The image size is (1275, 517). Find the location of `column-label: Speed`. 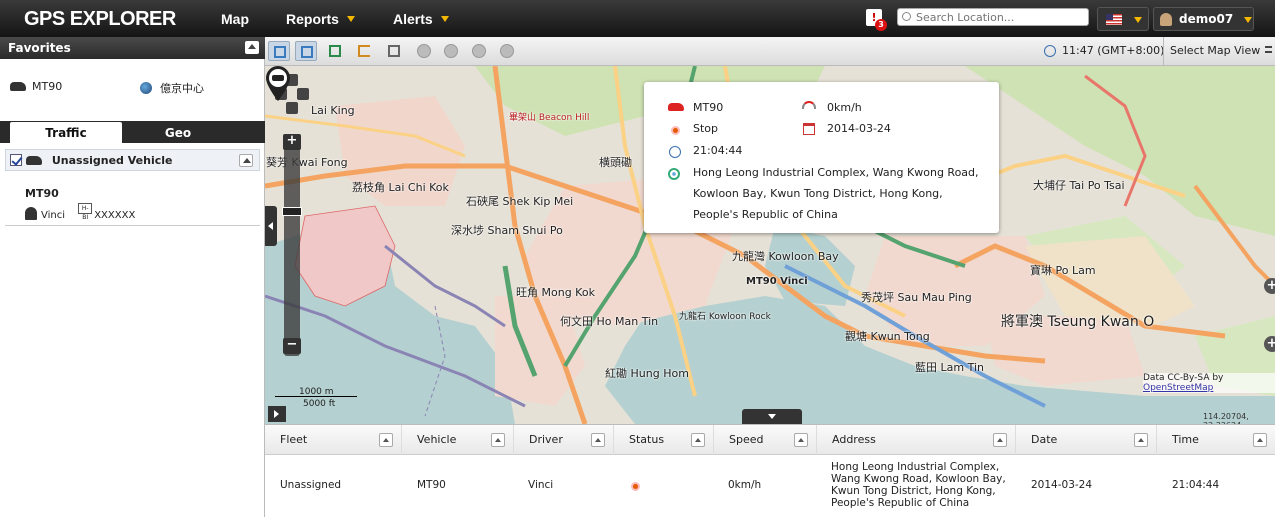

column-label: Speed is located at coordinates (746, 439).